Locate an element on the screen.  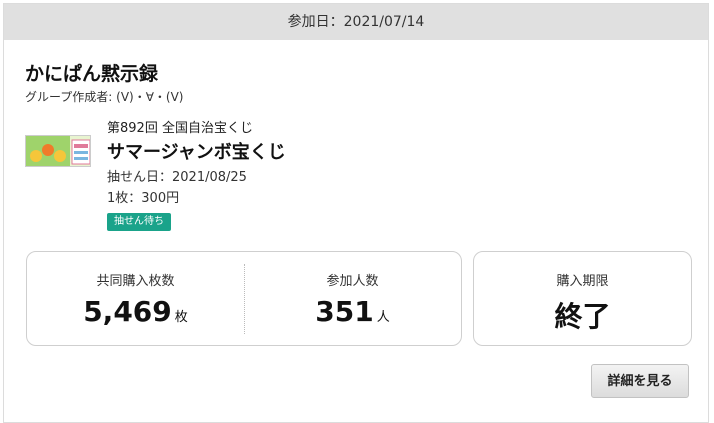
purchase-period-stat: 購入期限 終了 is located at coordinates (582, 298).